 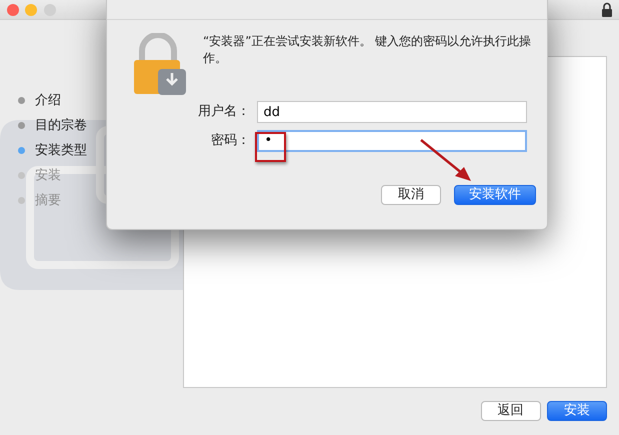 What do you see at coordinates (61, 151) in the screenshot?
I see `step-label: 安装类型` at bounding box center [61, 151].